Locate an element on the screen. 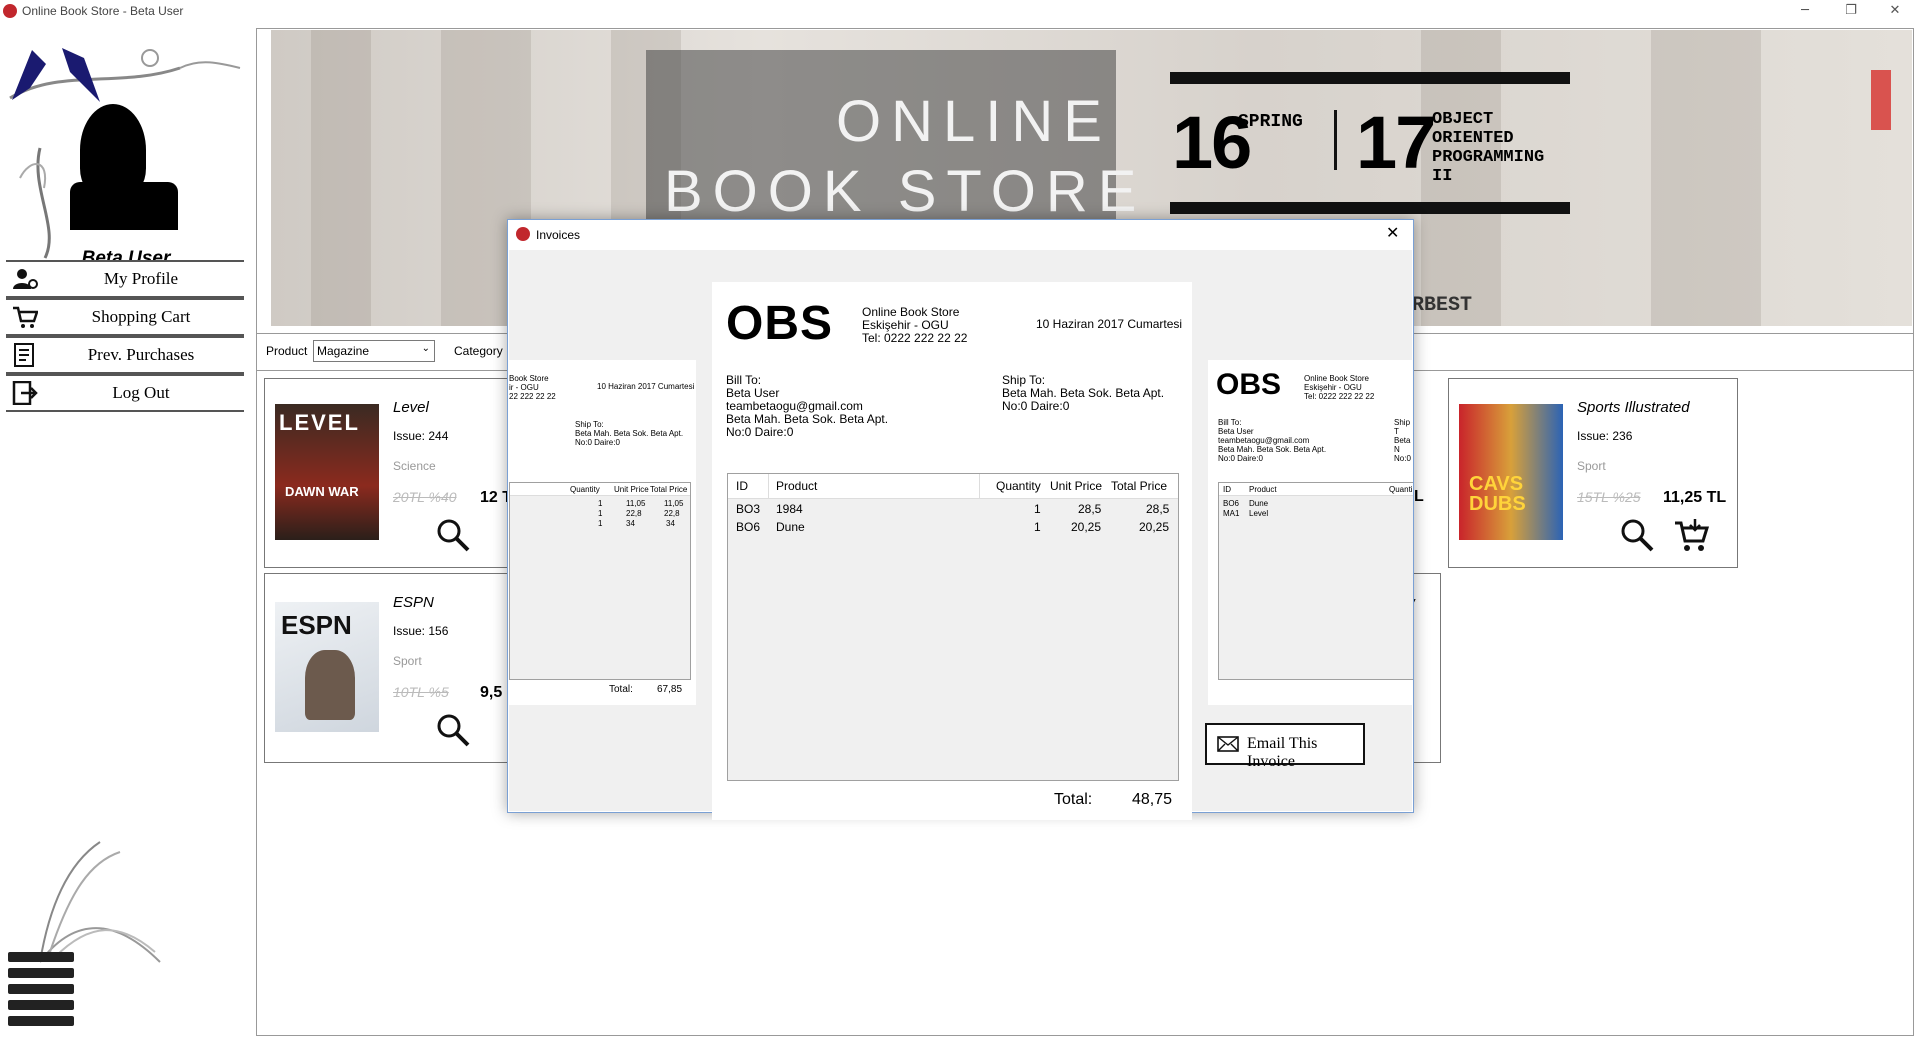 The image size is (1920, 1040). add-to-cart-icon is located at coordinates (1691, 535).